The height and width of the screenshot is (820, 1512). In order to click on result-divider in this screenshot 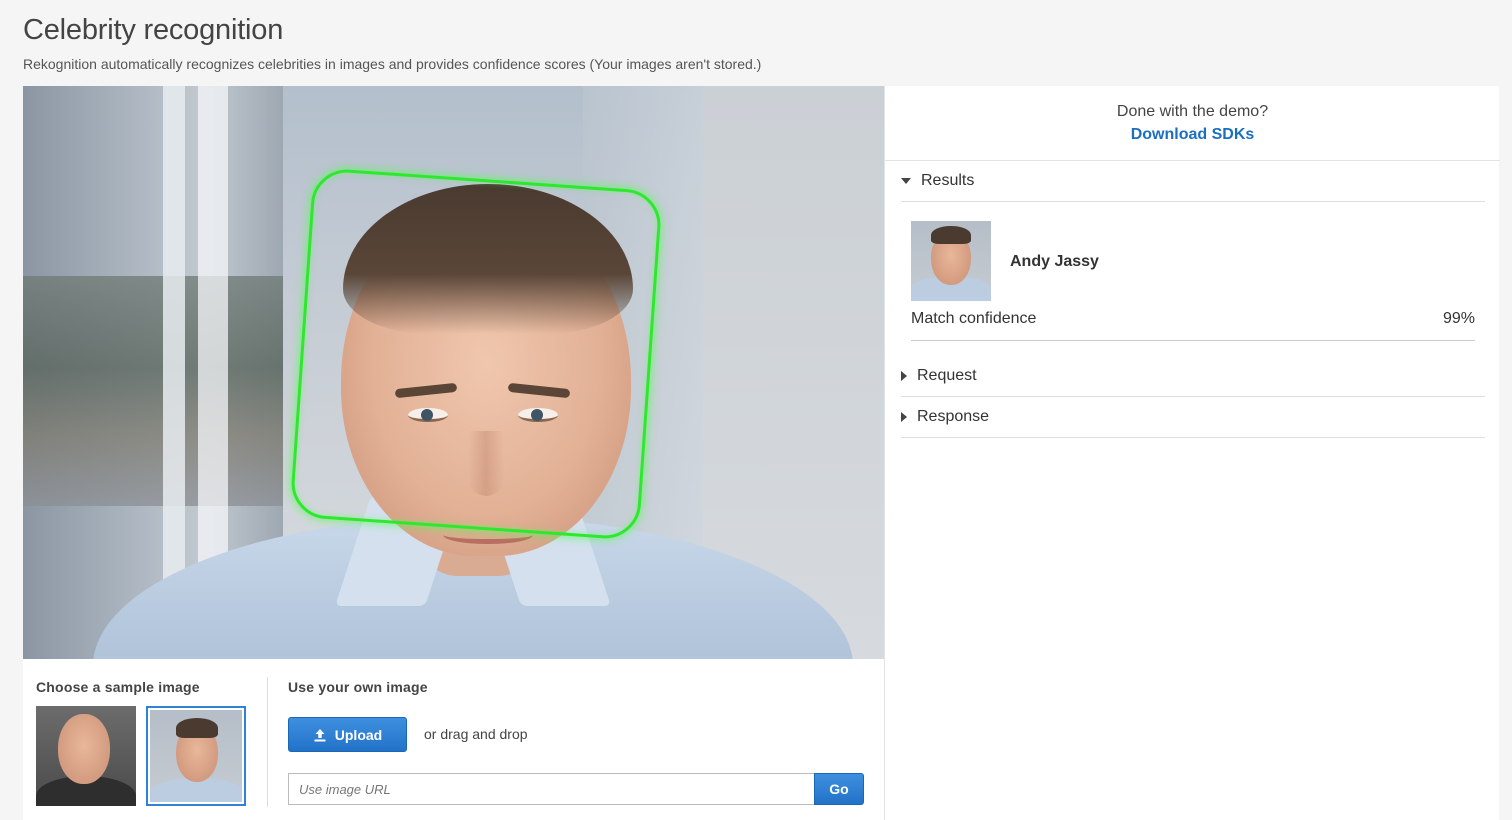, I will do `click(1193, 340)`.